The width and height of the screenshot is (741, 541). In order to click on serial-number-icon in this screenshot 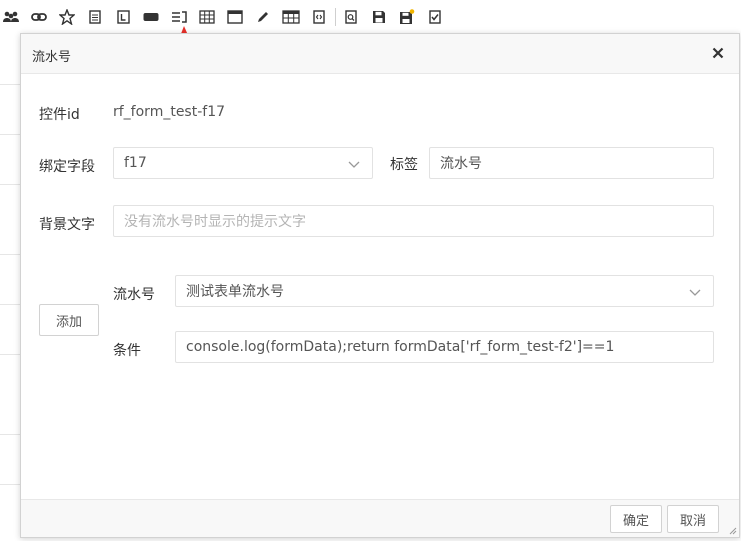, I will do `click(179, 17)`.